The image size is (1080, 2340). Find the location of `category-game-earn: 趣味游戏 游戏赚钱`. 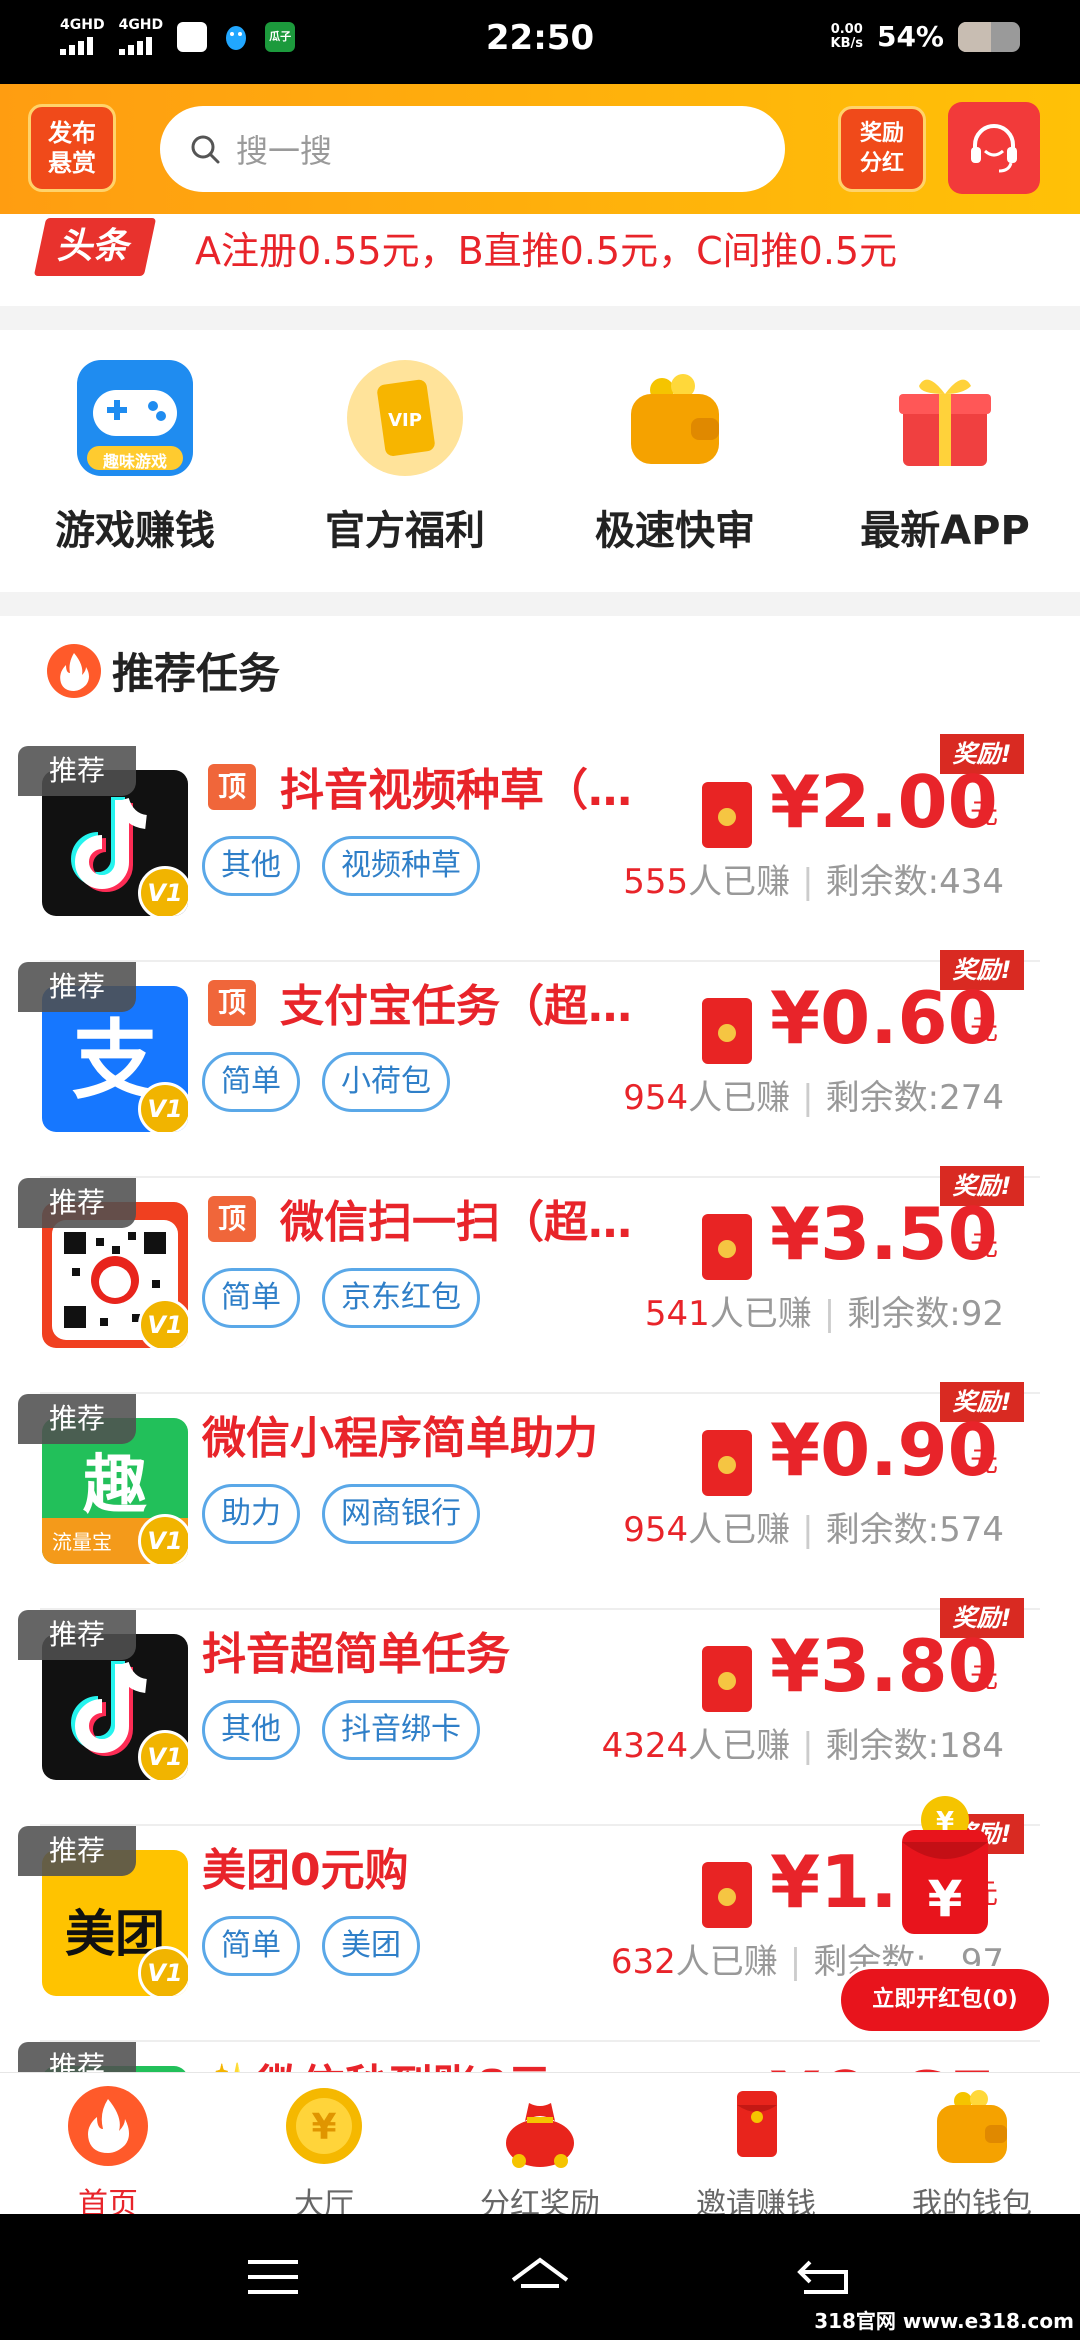

category-game-earn: 趣味游戏 游戏赚钱 is located at coordinates (135, 458).